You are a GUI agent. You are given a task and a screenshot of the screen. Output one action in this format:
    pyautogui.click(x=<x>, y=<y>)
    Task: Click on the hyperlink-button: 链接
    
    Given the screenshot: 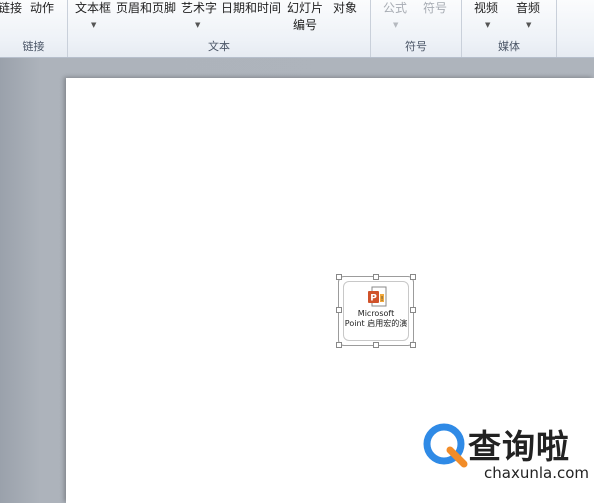 What is the action you would take?
    pyautogui.click(x=11, y=8)
    